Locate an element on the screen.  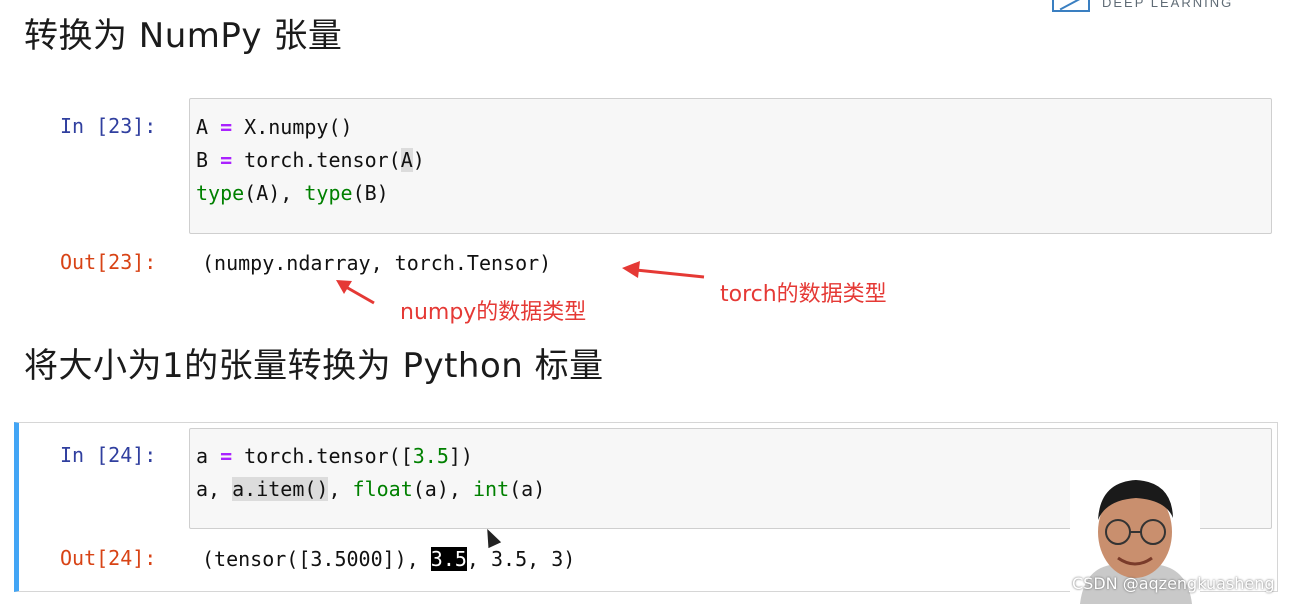
watermark: CSDN @aqzengkuasheng is located at coordinates (1173, 583).